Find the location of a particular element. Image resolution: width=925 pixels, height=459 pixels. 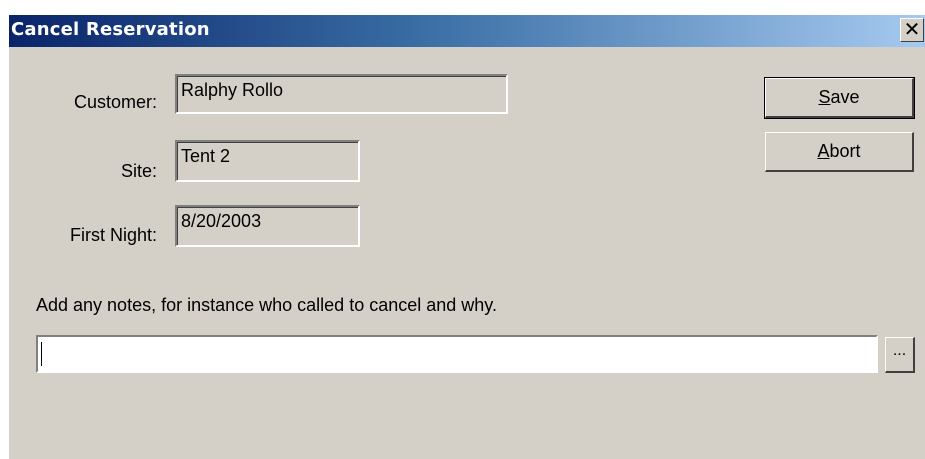

close-icon: ✕ is located at coordinates (912, 29).